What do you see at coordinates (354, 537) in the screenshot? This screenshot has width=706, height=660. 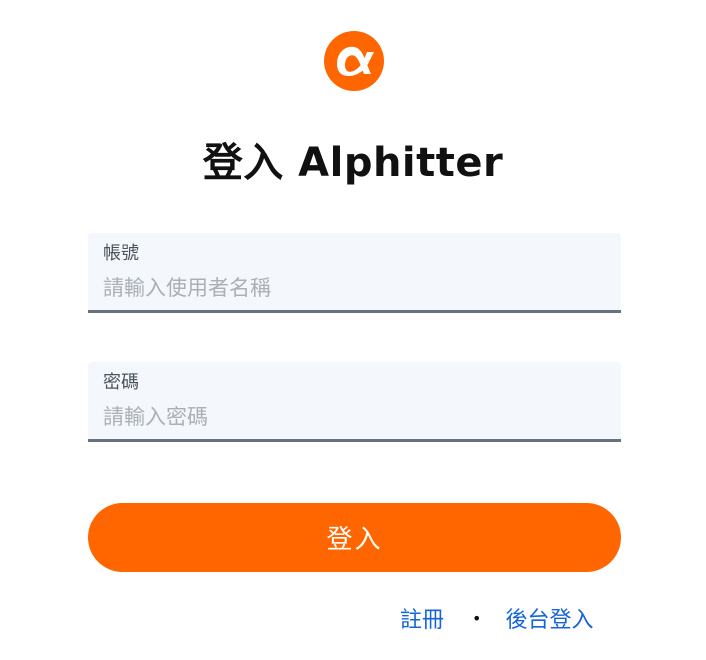 I see `login-button: 登入` at bounding box center [354, 537].